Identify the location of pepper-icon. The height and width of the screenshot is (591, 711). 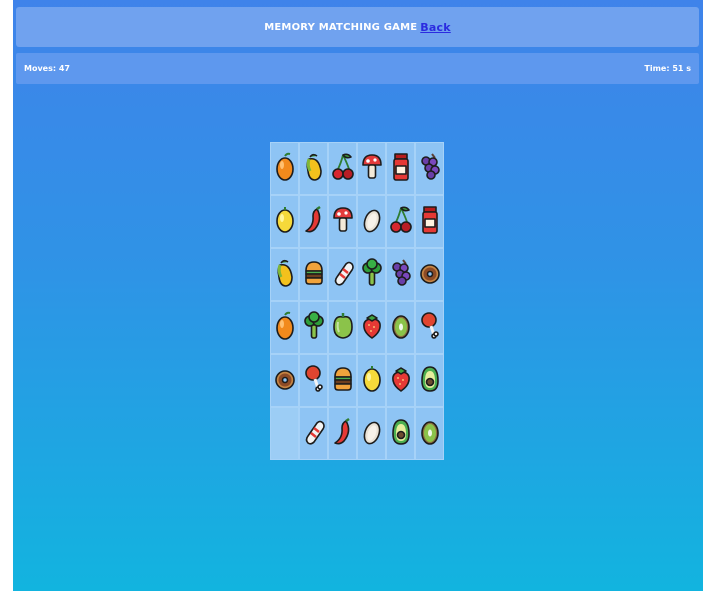
(342, 328).